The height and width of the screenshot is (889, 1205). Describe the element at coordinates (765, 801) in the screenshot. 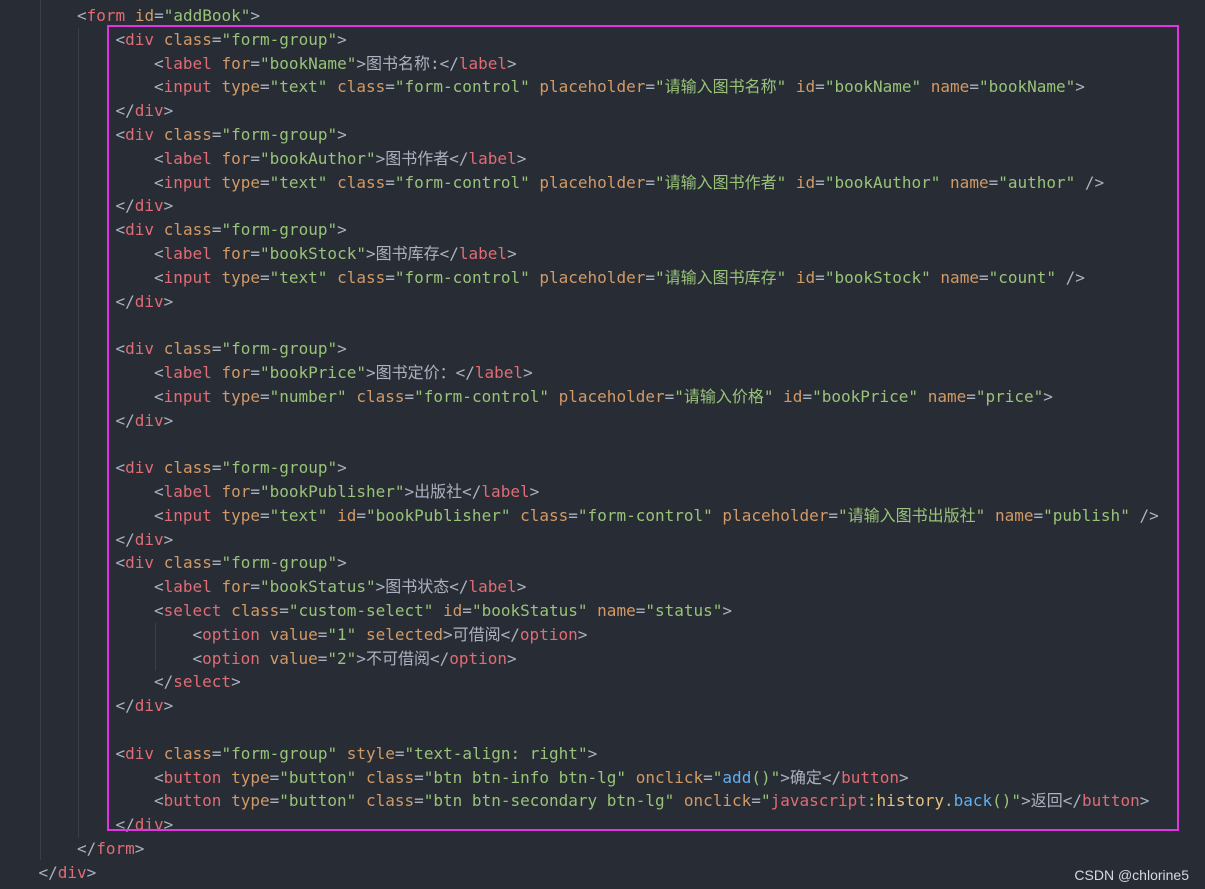

I see `code-token-str: "` at that location.